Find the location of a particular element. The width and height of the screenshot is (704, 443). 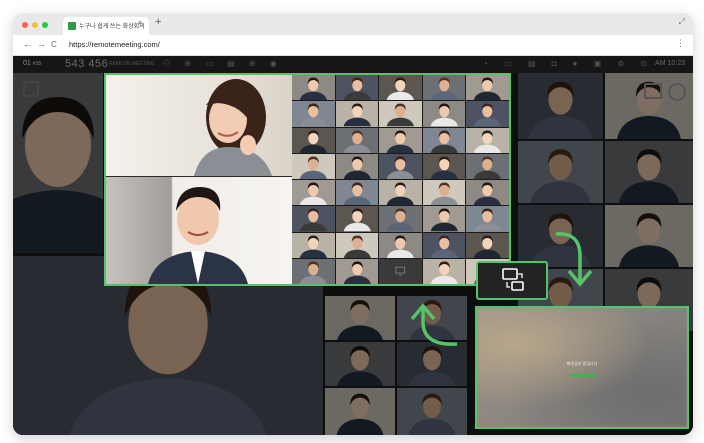

speaker-video-woman is located at coordinates (199, 125).